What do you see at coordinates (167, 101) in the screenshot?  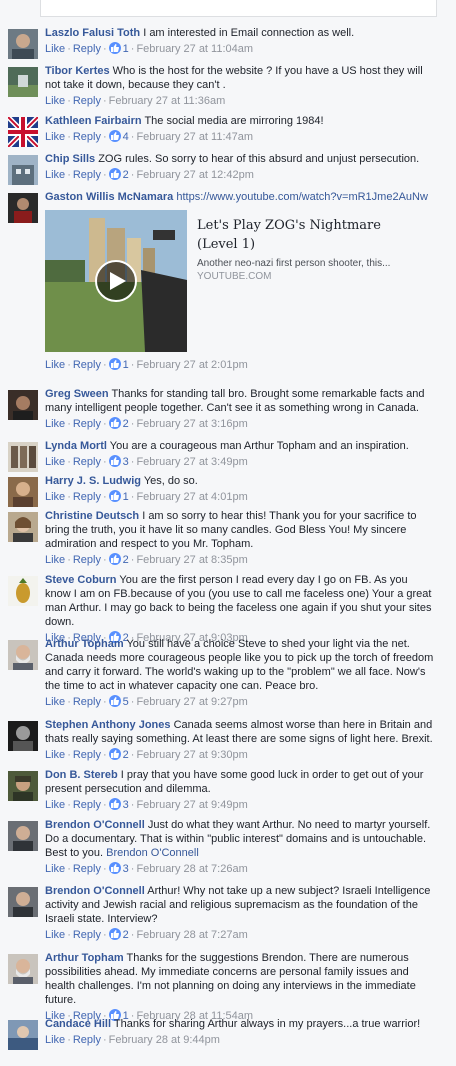 I see `timestamp: February 27 at 11:36am` at bounding box center [167, 101].